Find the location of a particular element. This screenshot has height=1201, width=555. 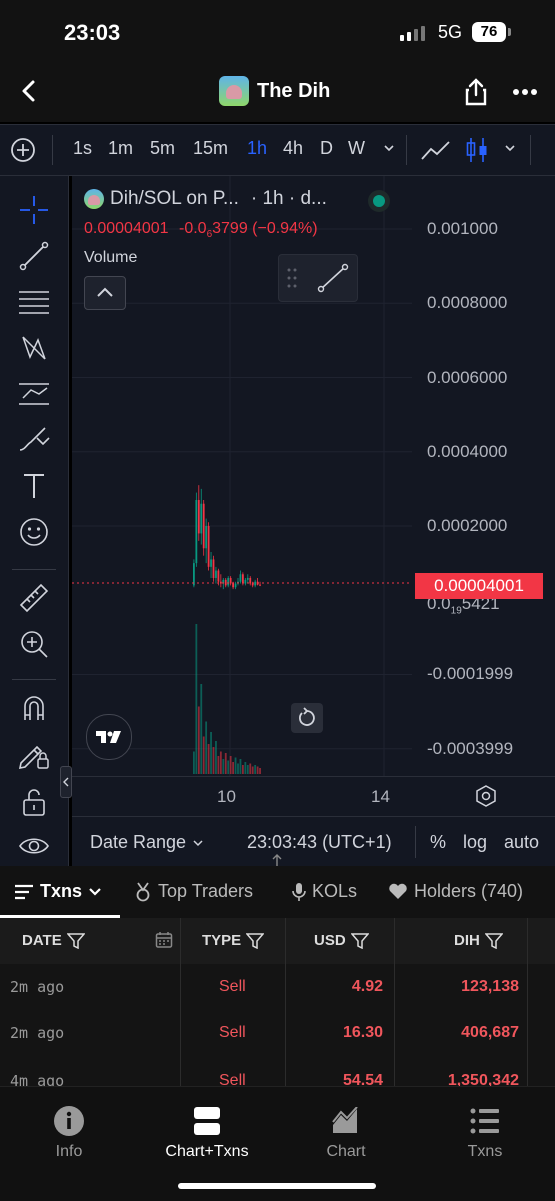

brush-icon is located at coordinates (34, 440).